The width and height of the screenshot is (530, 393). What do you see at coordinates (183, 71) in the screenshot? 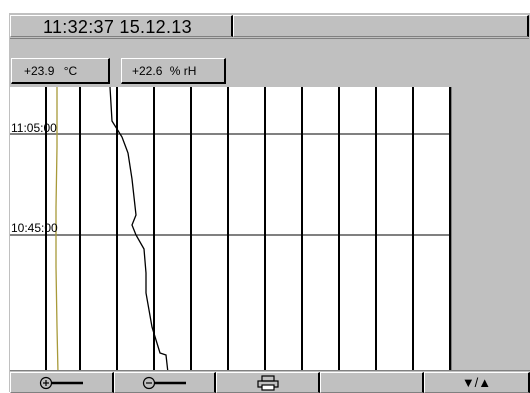
I see `reading-humidity-unit: % rH` at bounding box center [183, 71].